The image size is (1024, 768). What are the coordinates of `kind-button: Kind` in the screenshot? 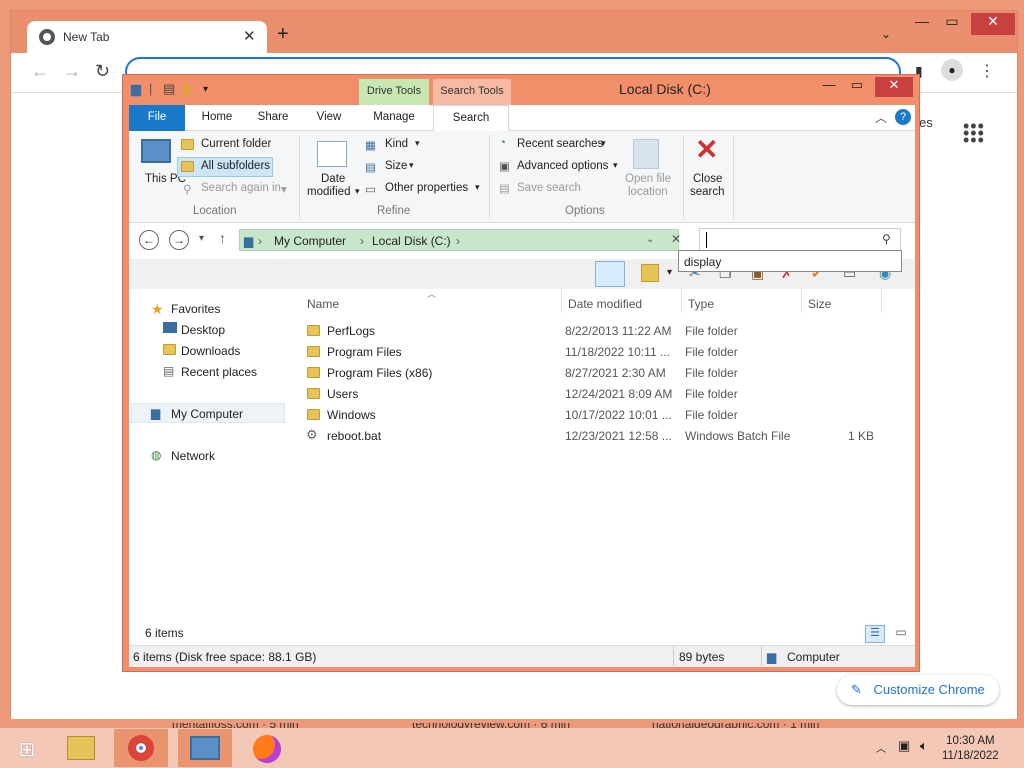 It's located at (396, 144).